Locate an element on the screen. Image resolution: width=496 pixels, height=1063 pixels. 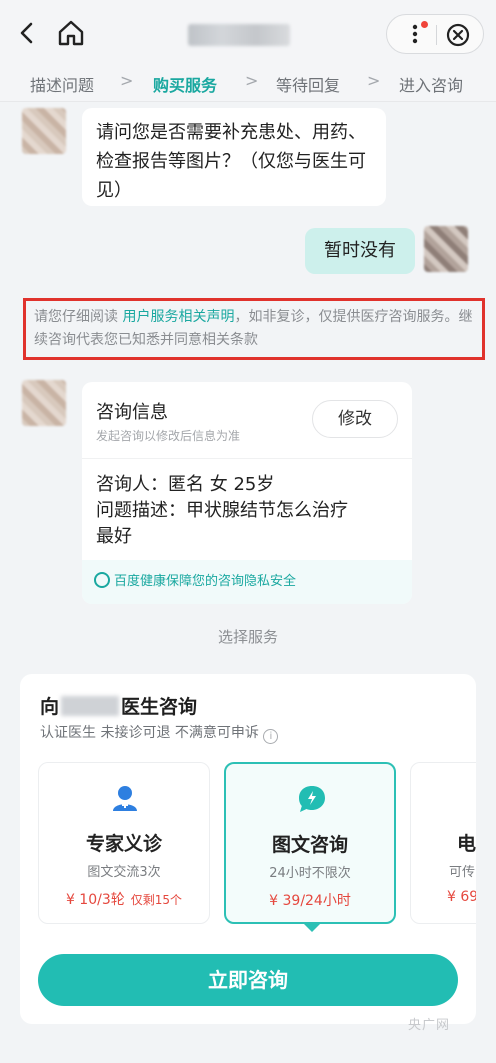
service-statement-link: 用户服务相关声明 is located at coordinates (178, 317).